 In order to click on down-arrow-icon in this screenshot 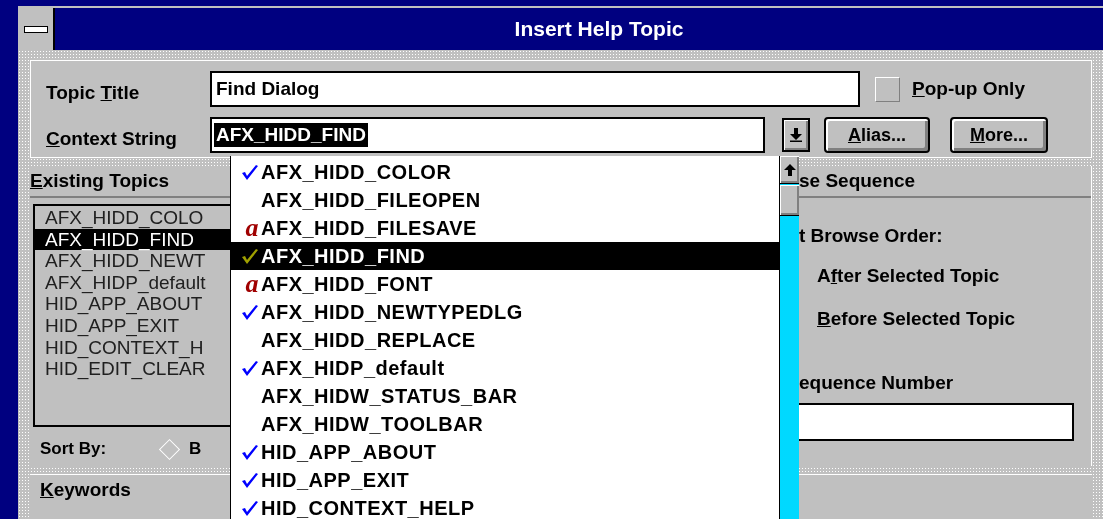, I will do `click(796, 135)`.